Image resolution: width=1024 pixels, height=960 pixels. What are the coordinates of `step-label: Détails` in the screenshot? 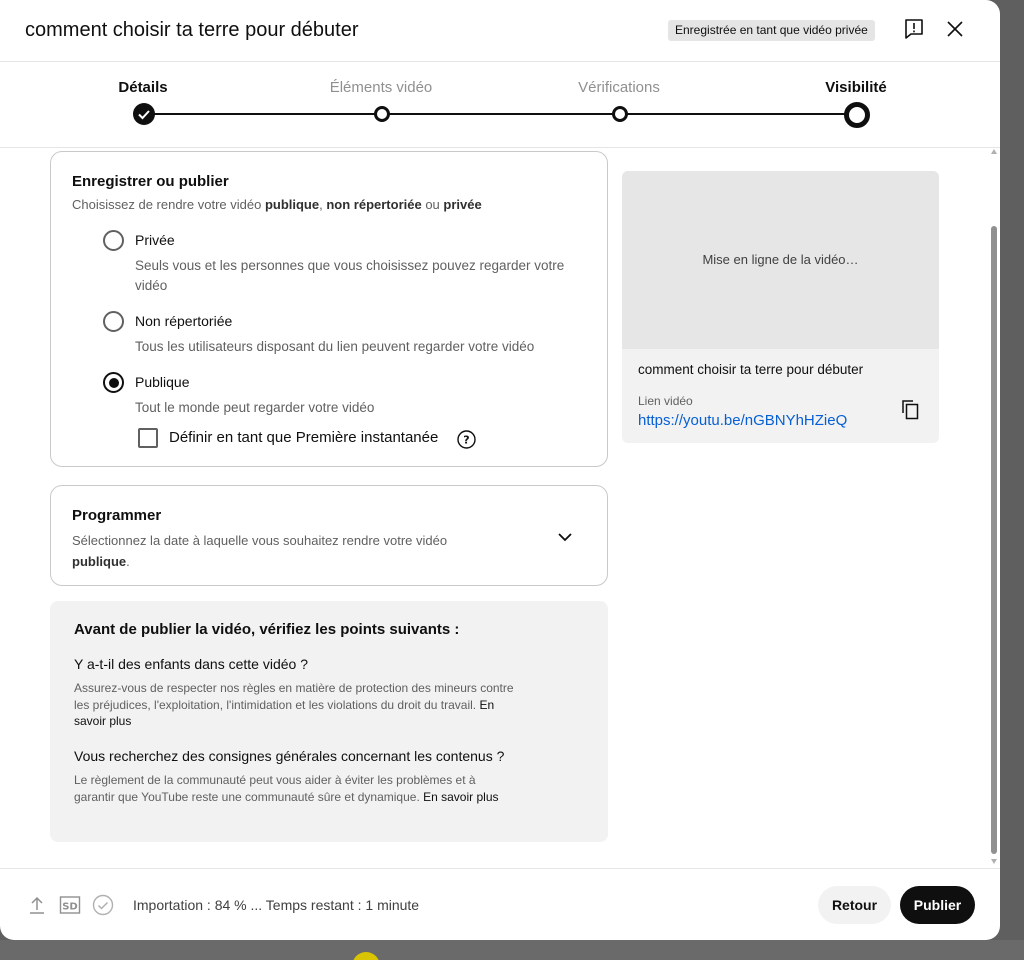 It's located at (143, 87).